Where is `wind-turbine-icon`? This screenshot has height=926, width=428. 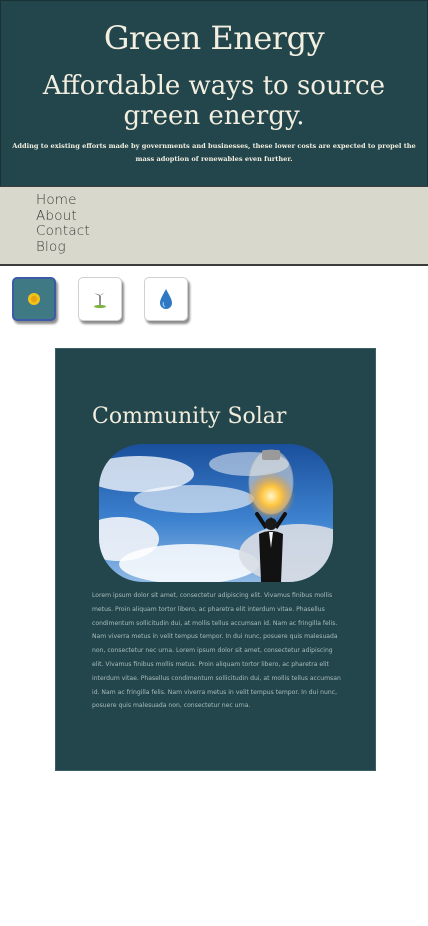
wind-turbine-icon is located at coordinates (100, 300).